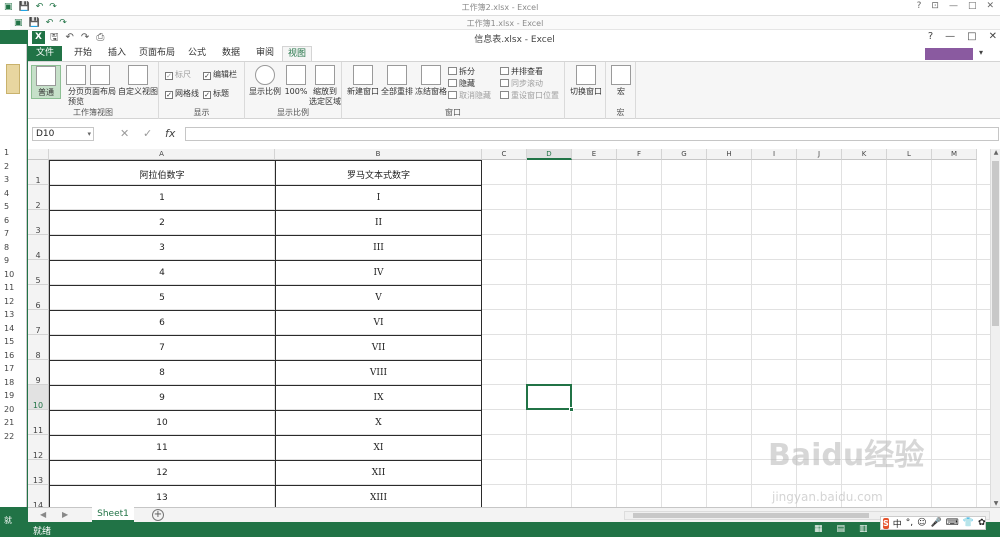 The height and width of the screenshot is (537, 1000). What do you see at coordinates (949, 54) in the screenshot?
I see `account-avatar` at bounding box center [949, 54].